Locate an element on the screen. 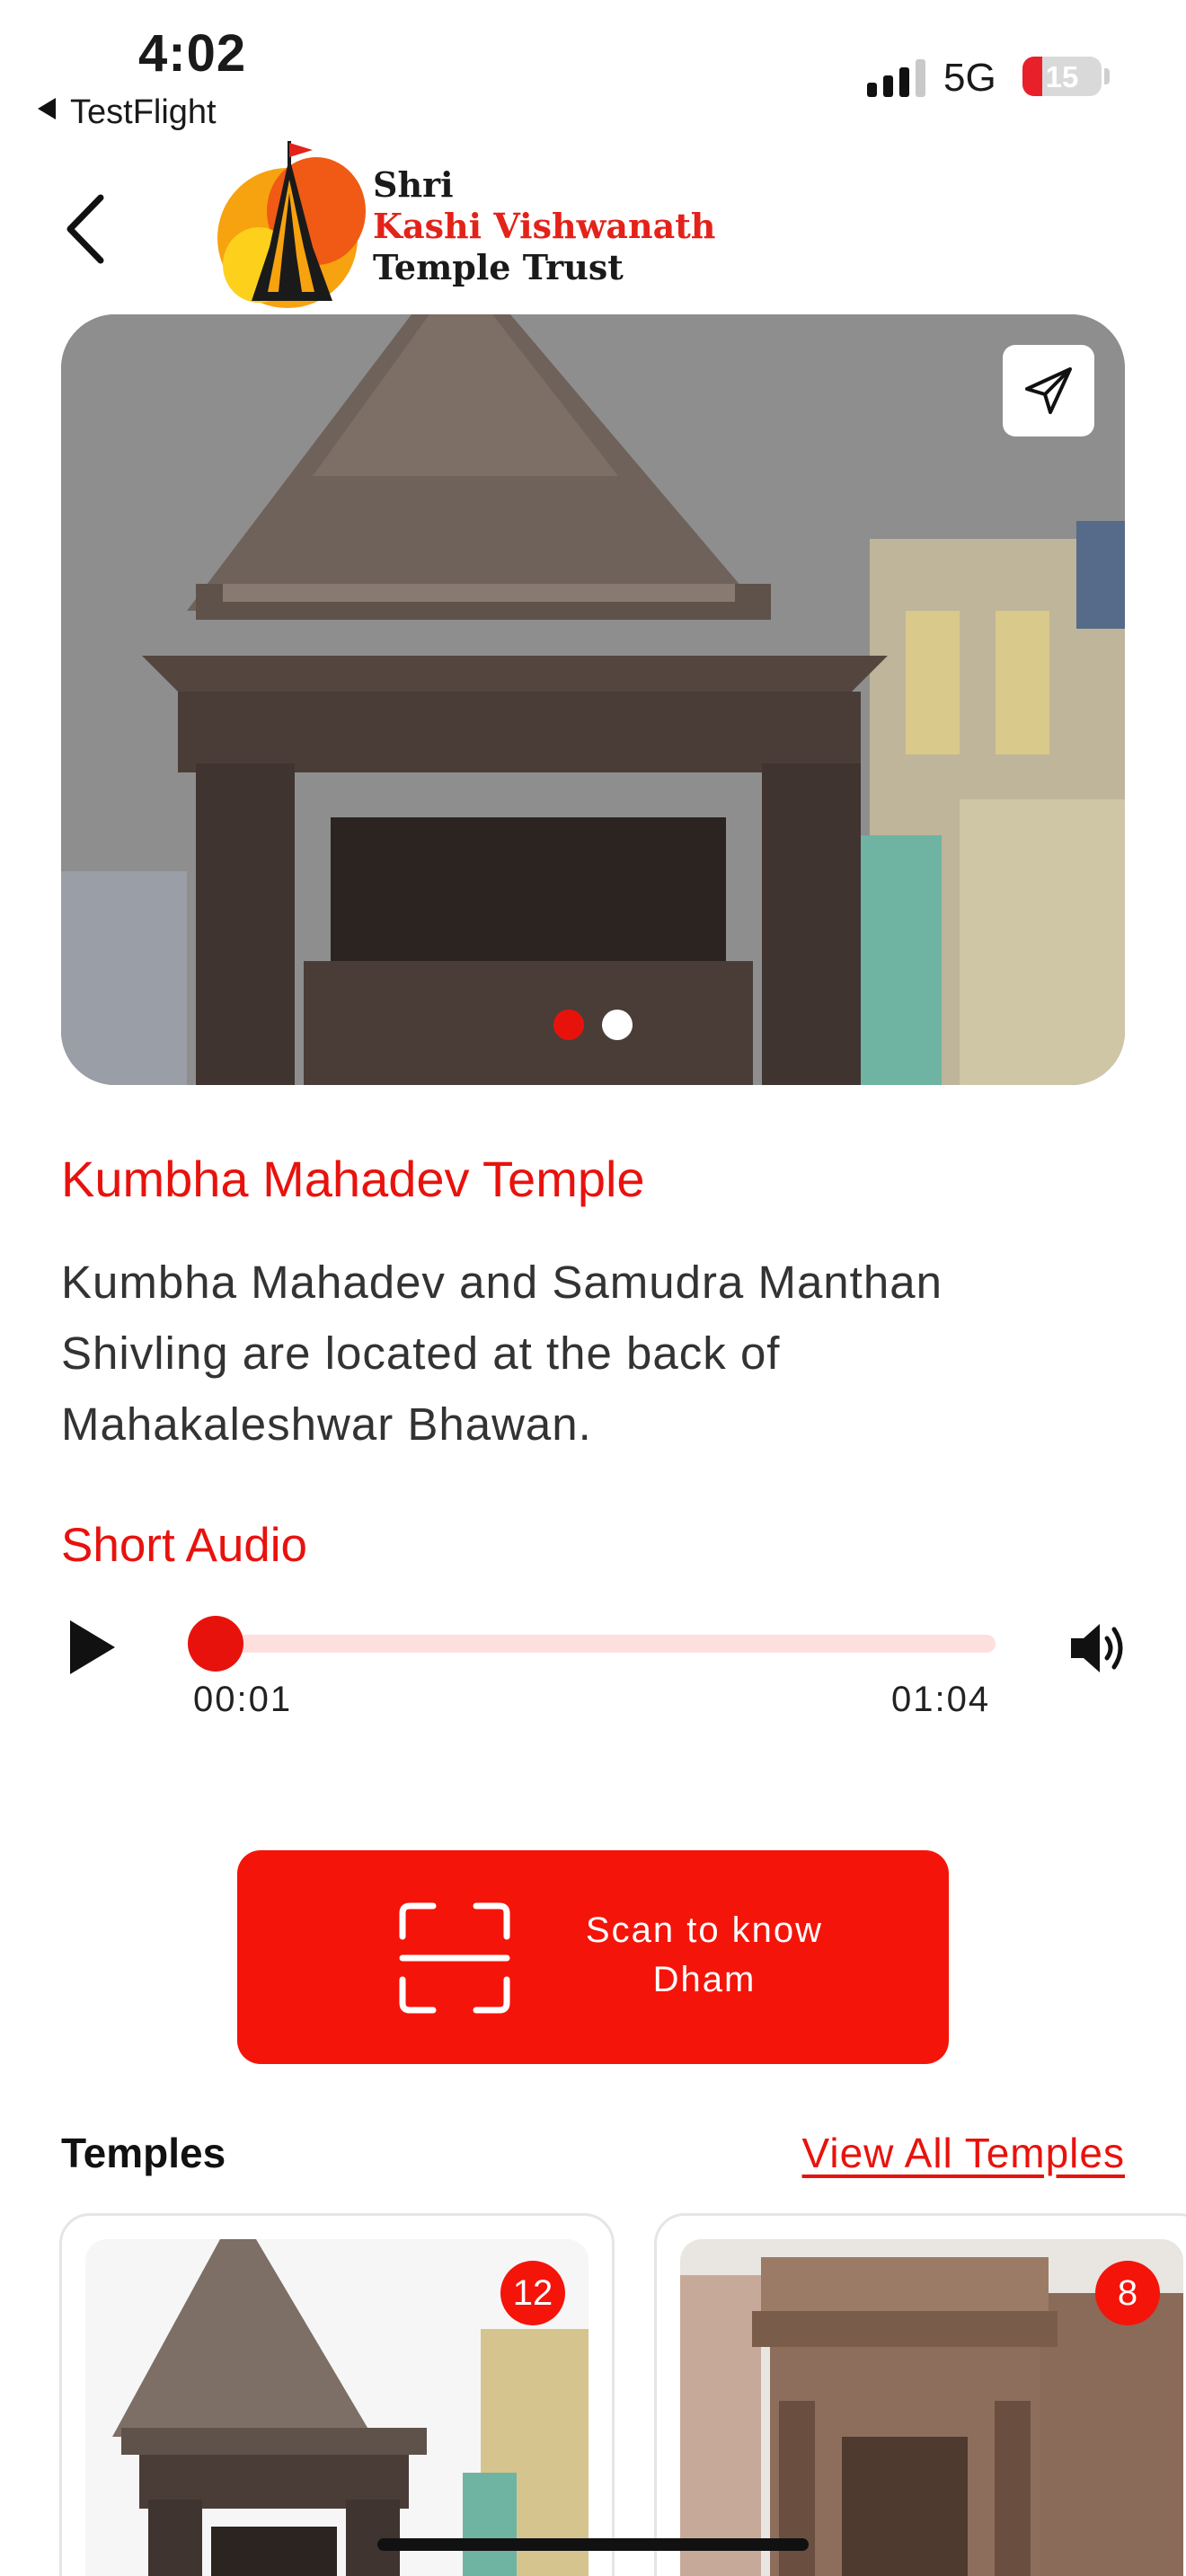 Image resolution: width=1186 pixels, height=2576 pixels. logo-line-shri: Shri is located at coordinates (413, 184).